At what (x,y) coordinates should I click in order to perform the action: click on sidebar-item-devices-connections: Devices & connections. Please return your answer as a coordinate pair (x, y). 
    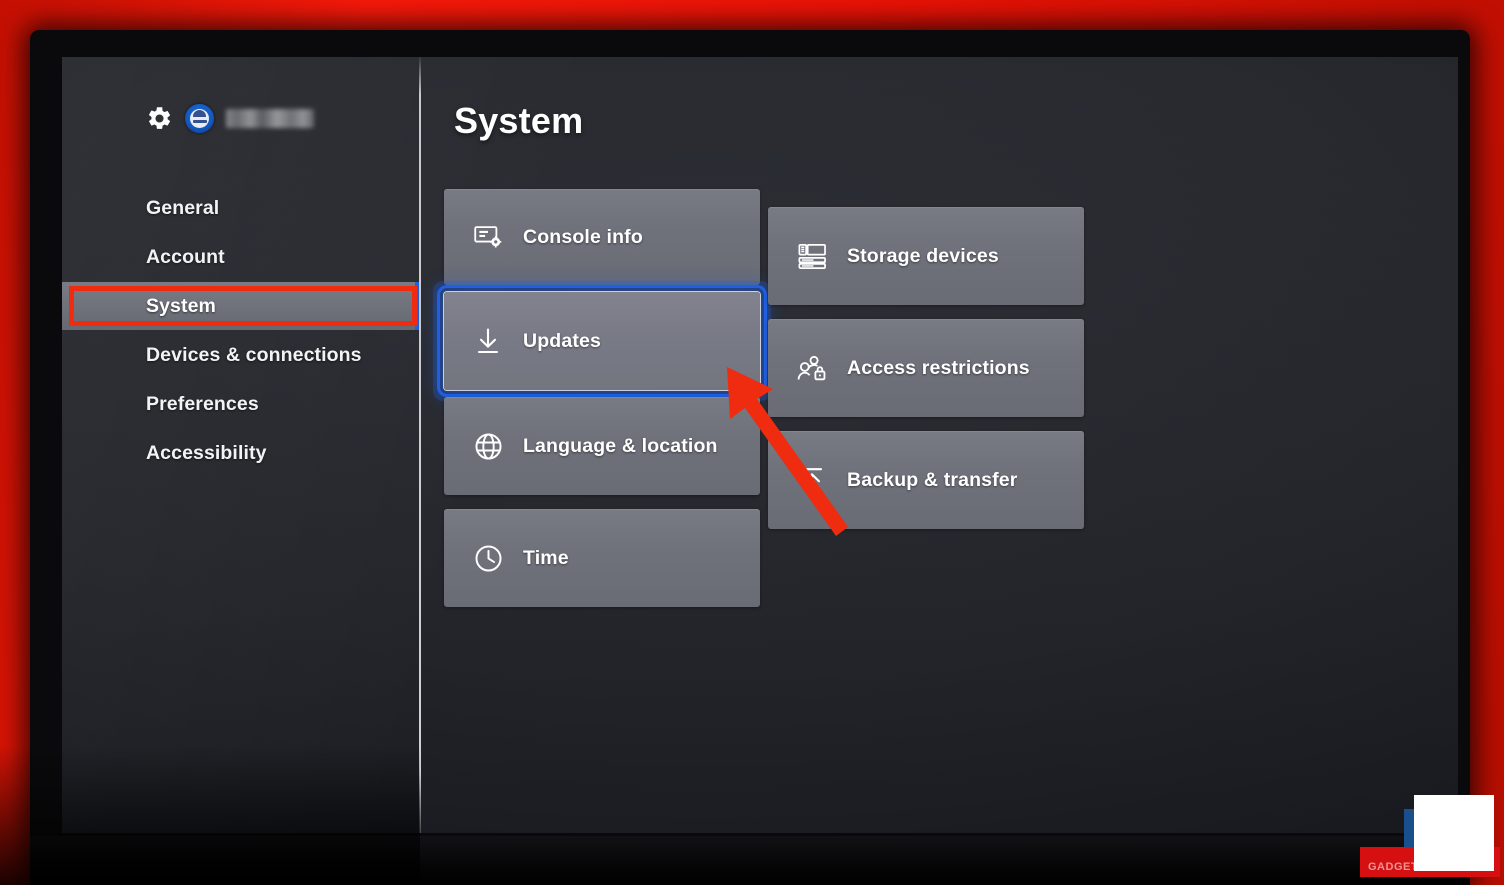
    Looking at the image, I should click on (241, 355).